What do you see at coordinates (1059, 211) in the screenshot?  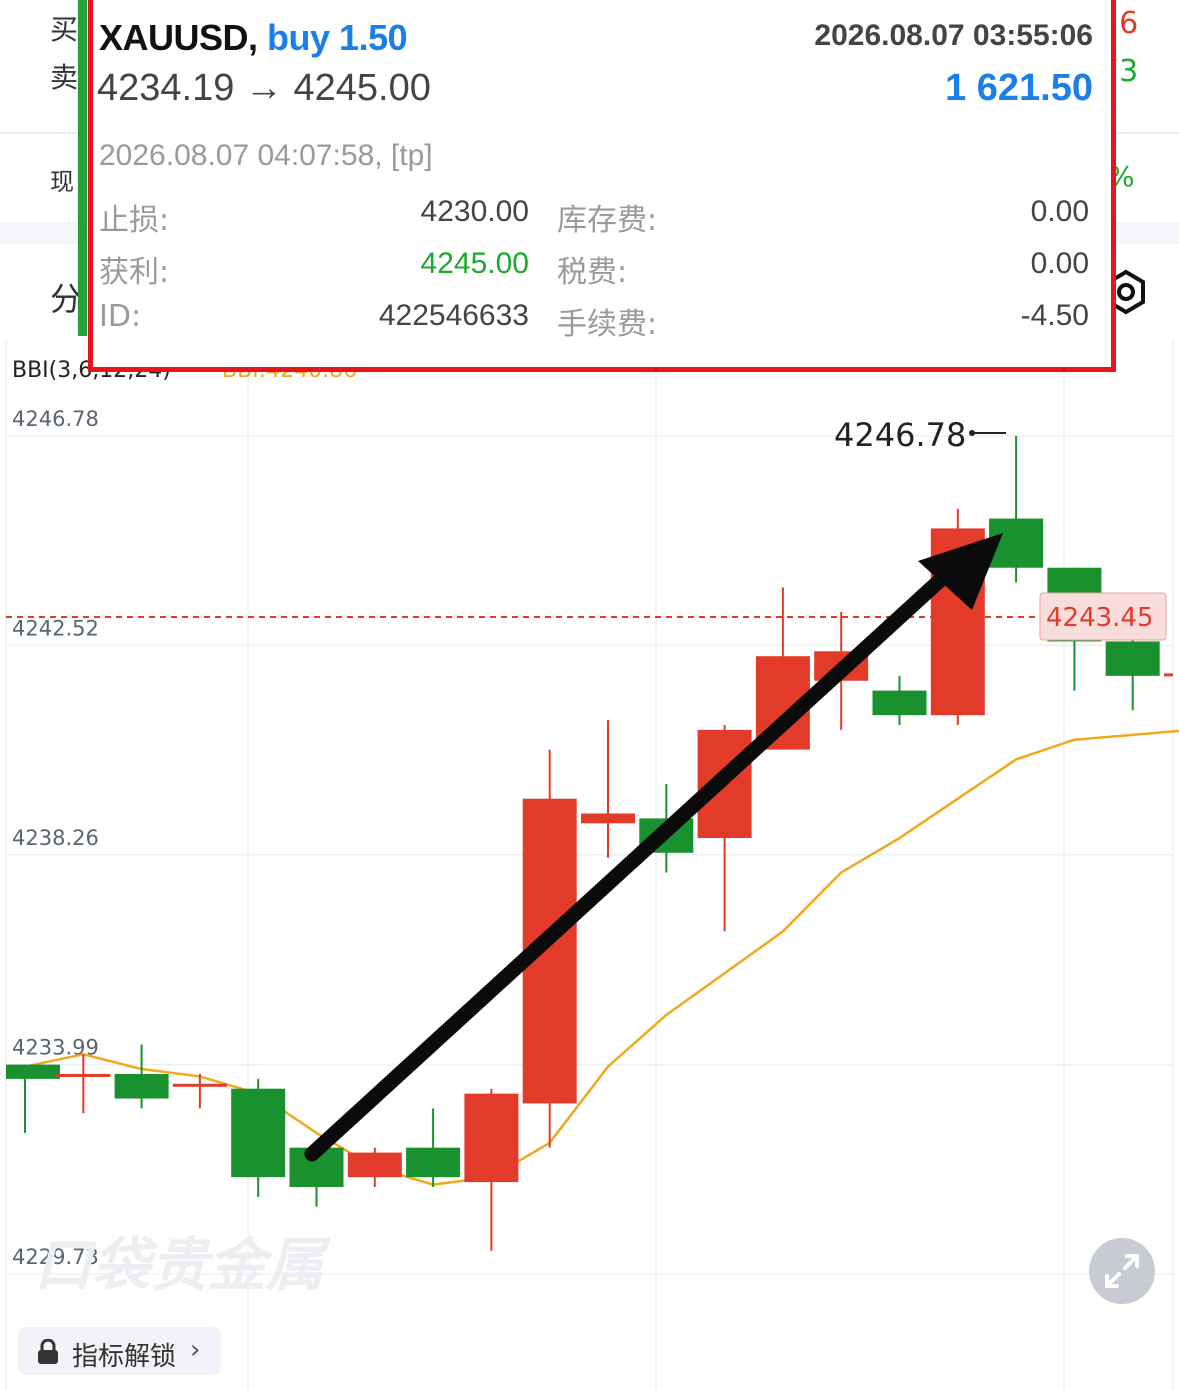 I see `swap-value: 0.00` at bounding box center [1059, 211].